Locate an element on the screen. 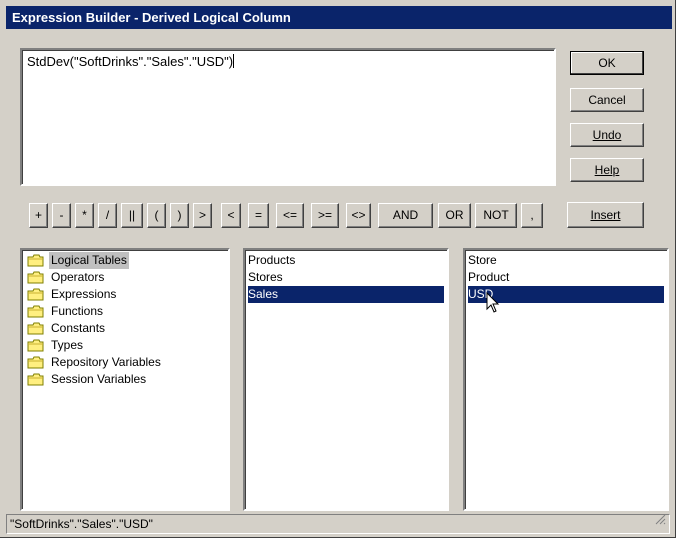 Image resolution: width=676 pixels, height=538 pixels. category-label: Expressions is located at coordinates (84, 294).